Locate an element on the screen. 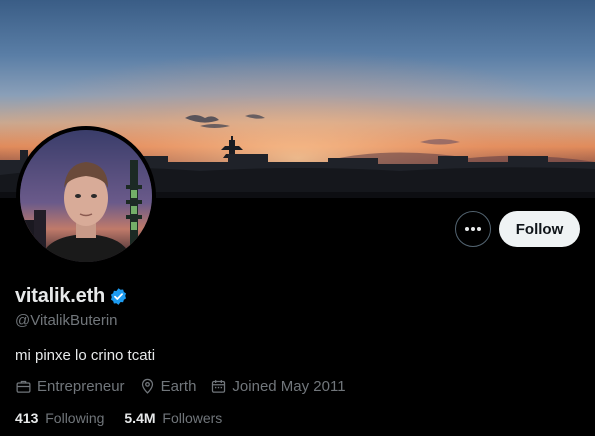 Image resolution: width=595 pixels, height=436 pixels. more-horizontal-icon is located at coordinates (473, 229).